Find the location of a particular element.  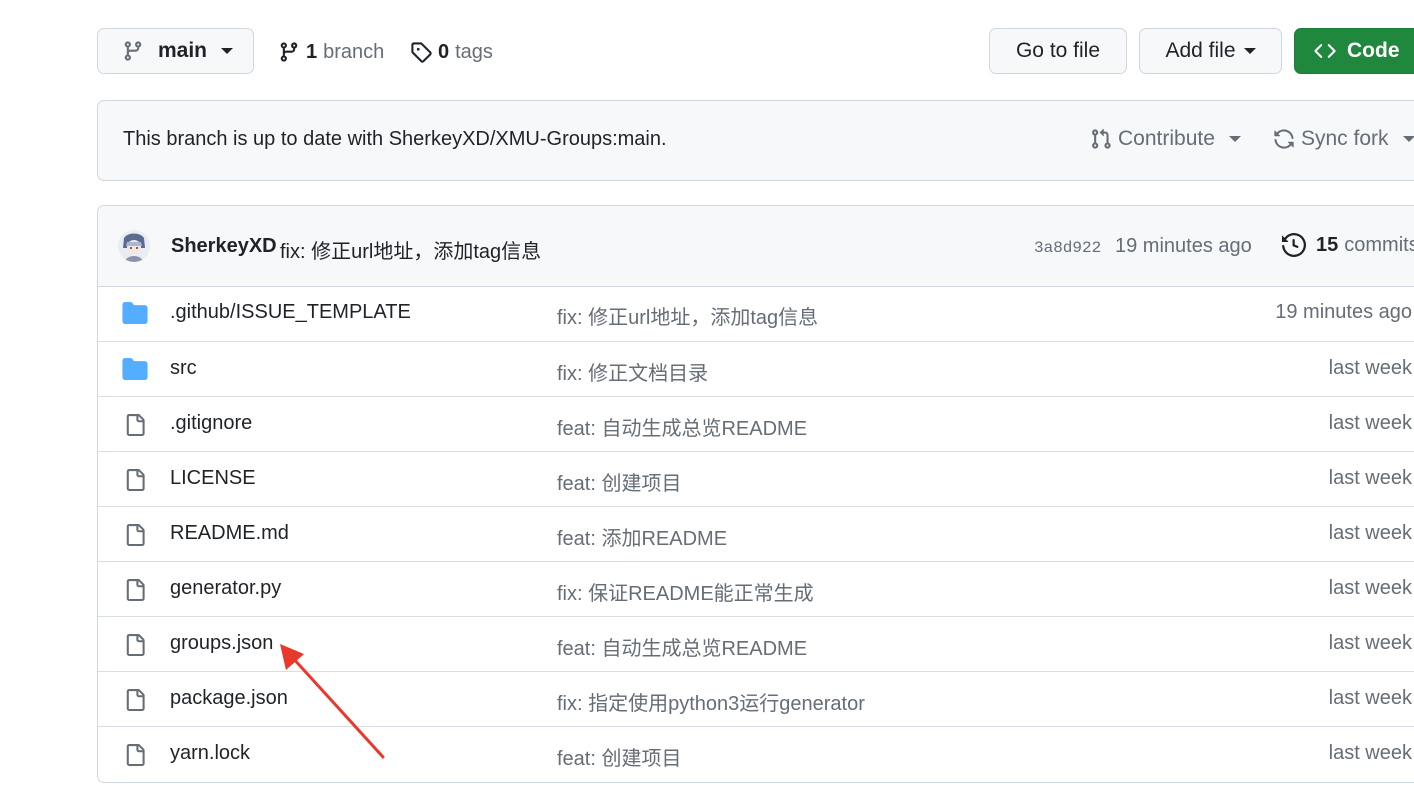

file-name-link: groups.json is located at coordinates (221, 643).